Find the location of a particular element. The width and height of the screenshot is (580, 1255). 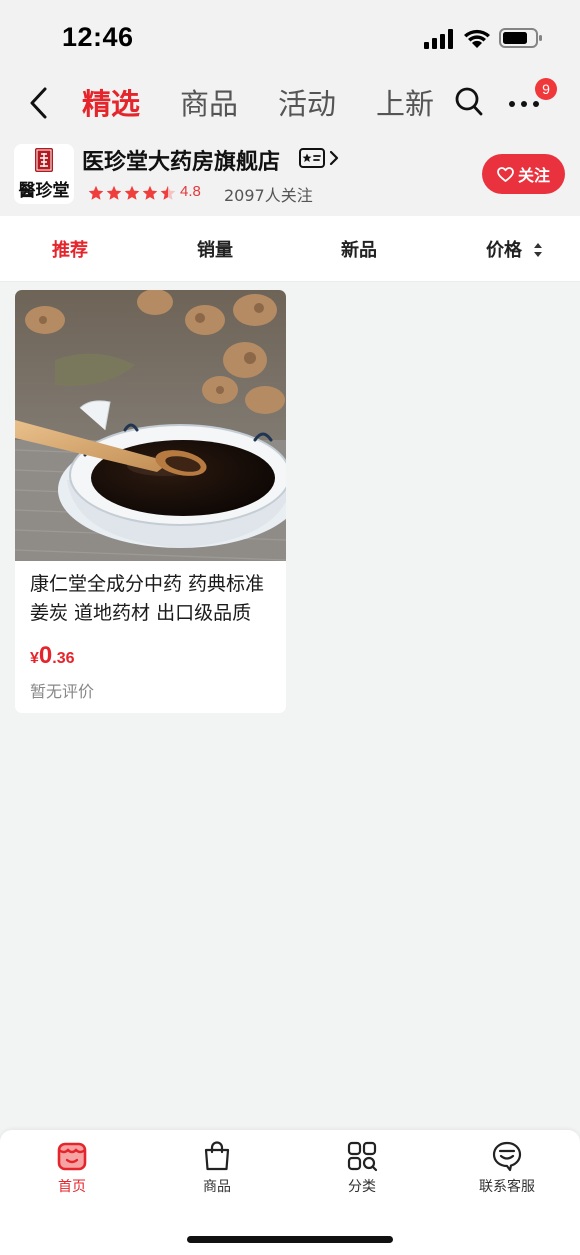

store-name: 医珍堂大药房旗舰店 is located at coordinates (181, 160).